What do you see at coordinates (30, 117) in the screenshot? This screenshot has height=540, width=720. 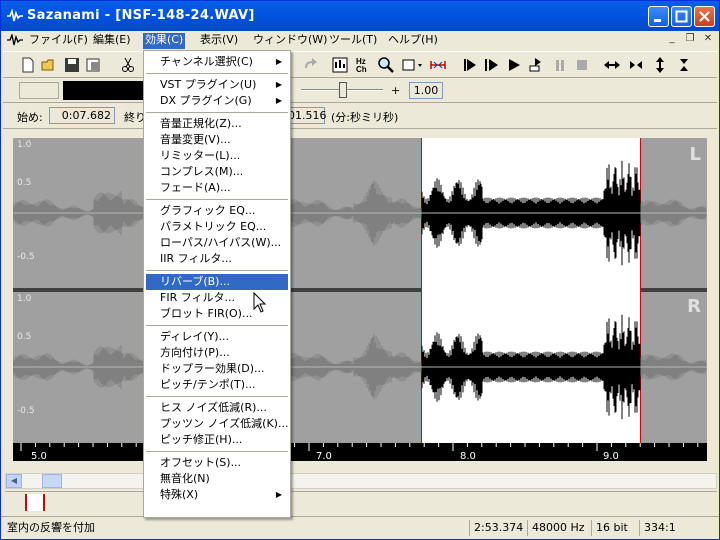 I see `start-label: 始め:` at bounding box center [30, 117].